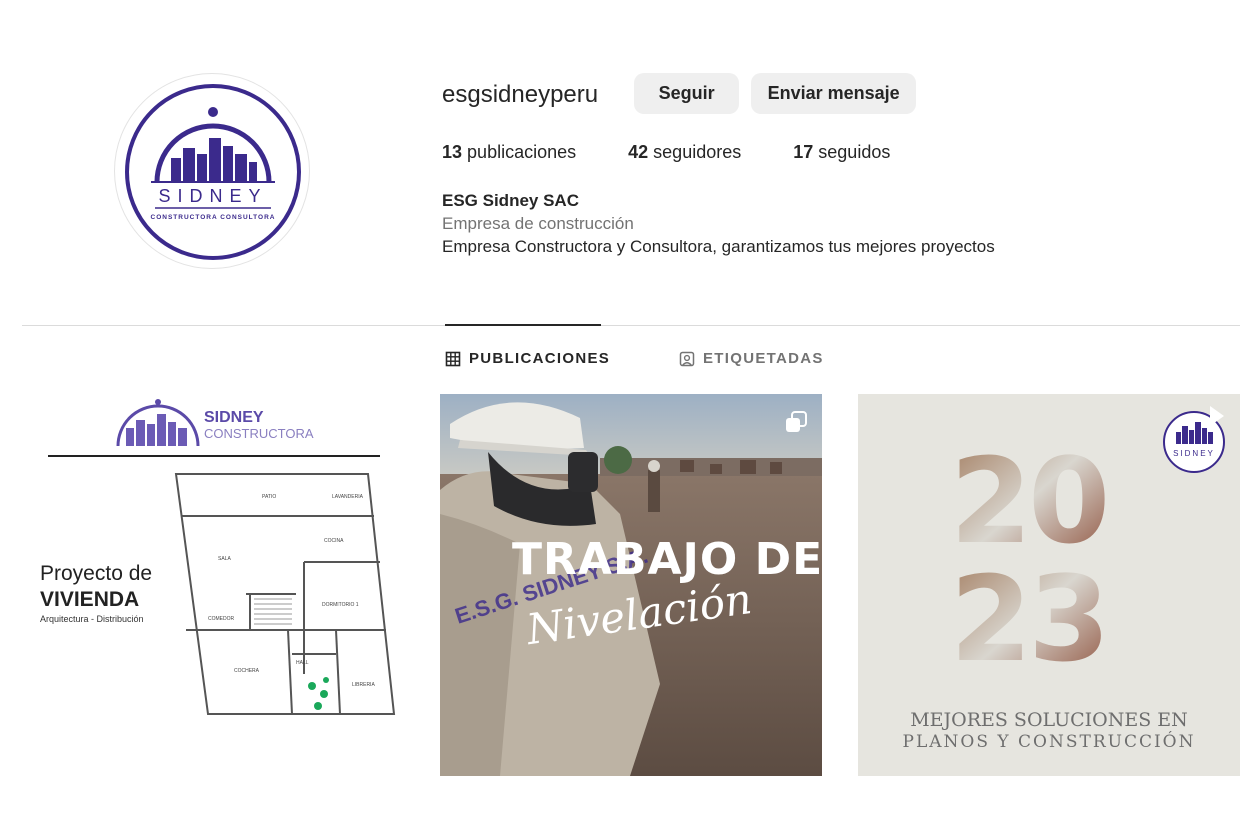  I want to click on followers-label: seguidores, so click(697, 152).